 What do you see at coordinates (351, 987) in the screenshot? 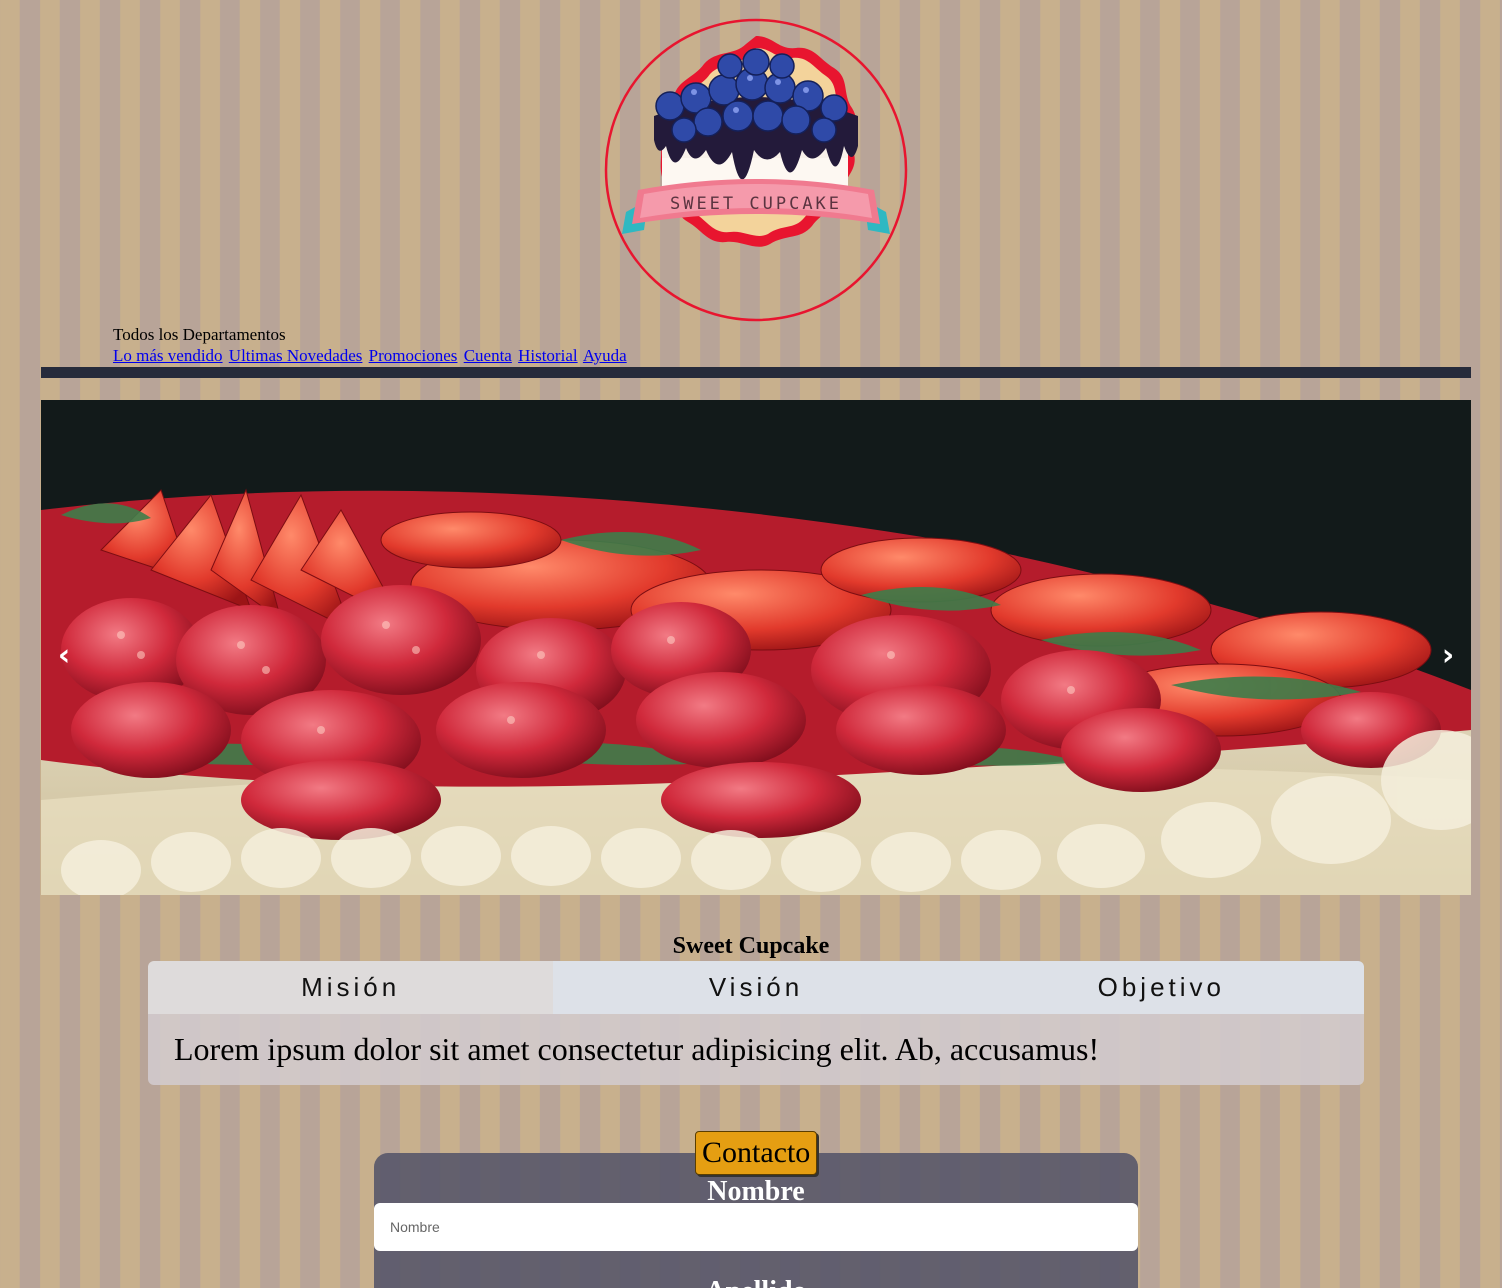
I see `tab-mision: Misión` at bounding box center [351, 987].